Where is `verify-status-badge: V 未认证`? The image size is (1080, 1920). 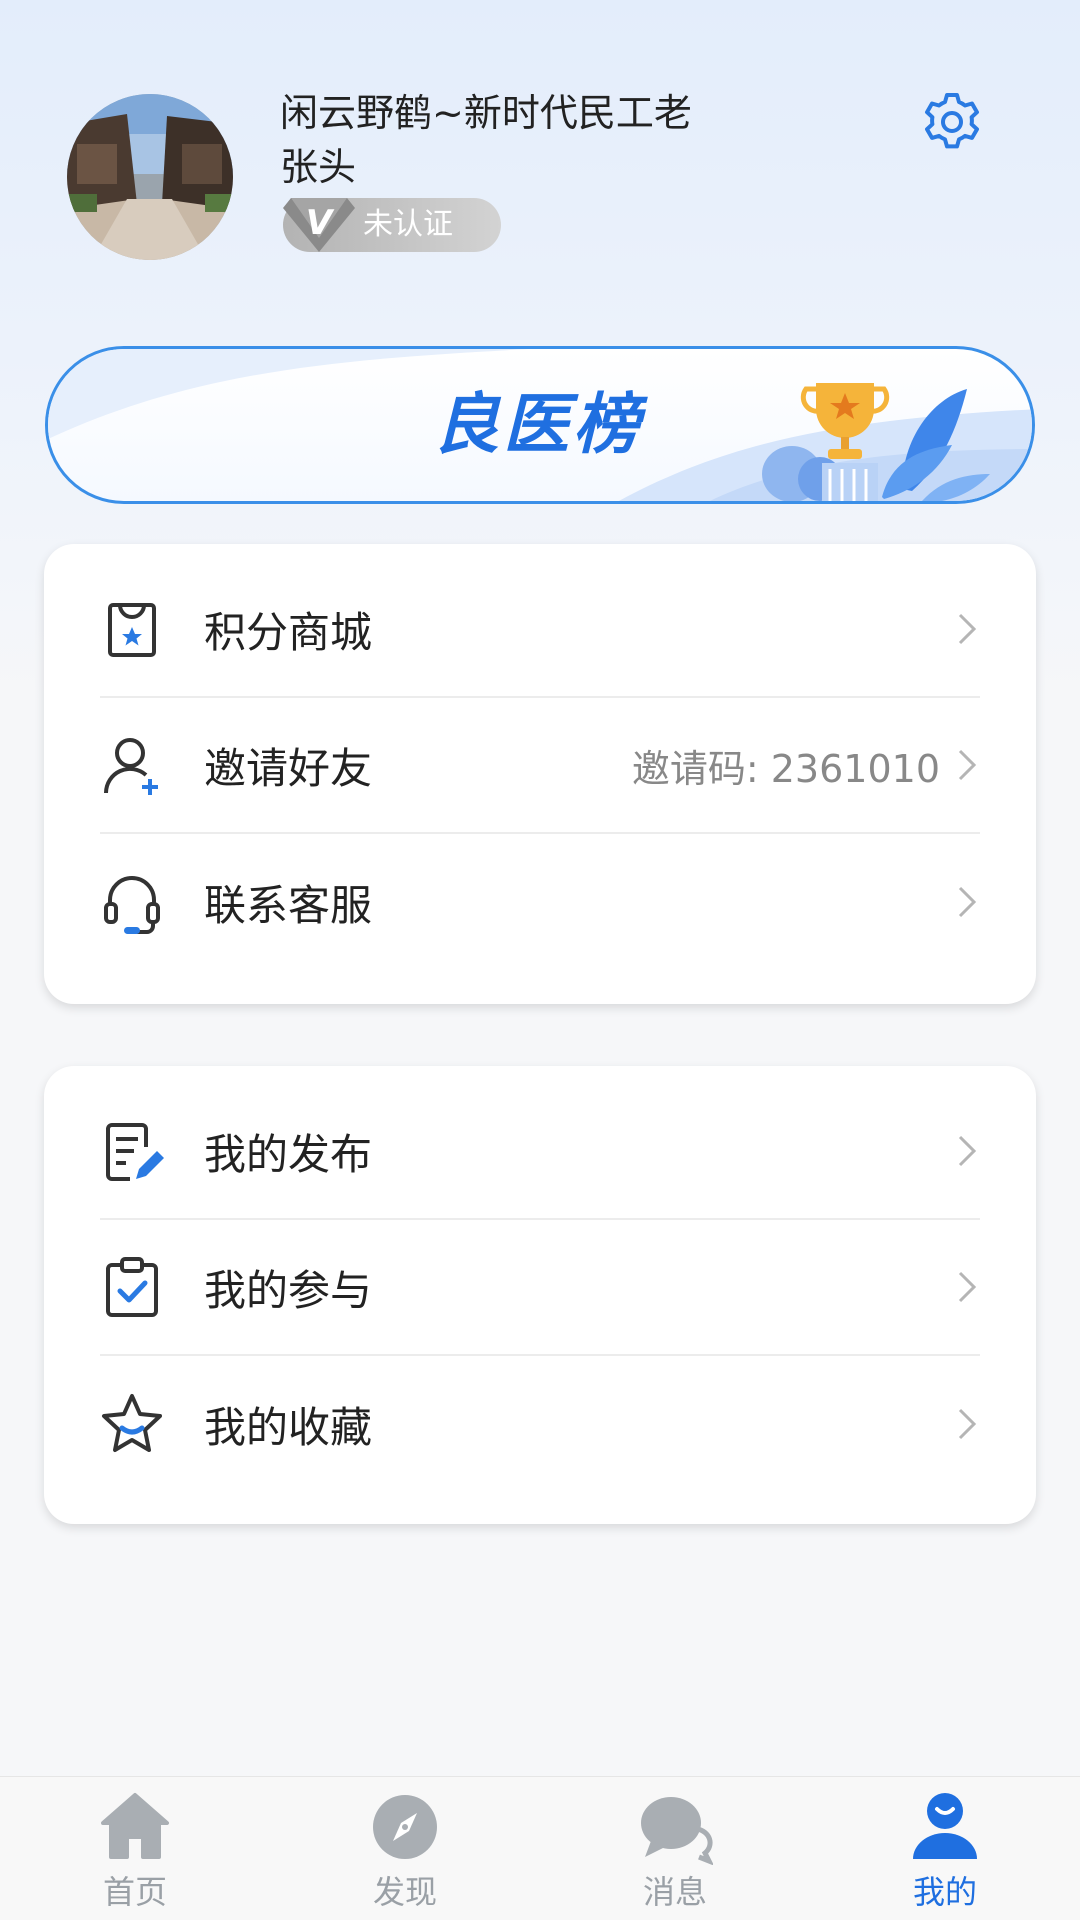
verify-status-badge: V 未认证 is located at coordinates (392, 225).